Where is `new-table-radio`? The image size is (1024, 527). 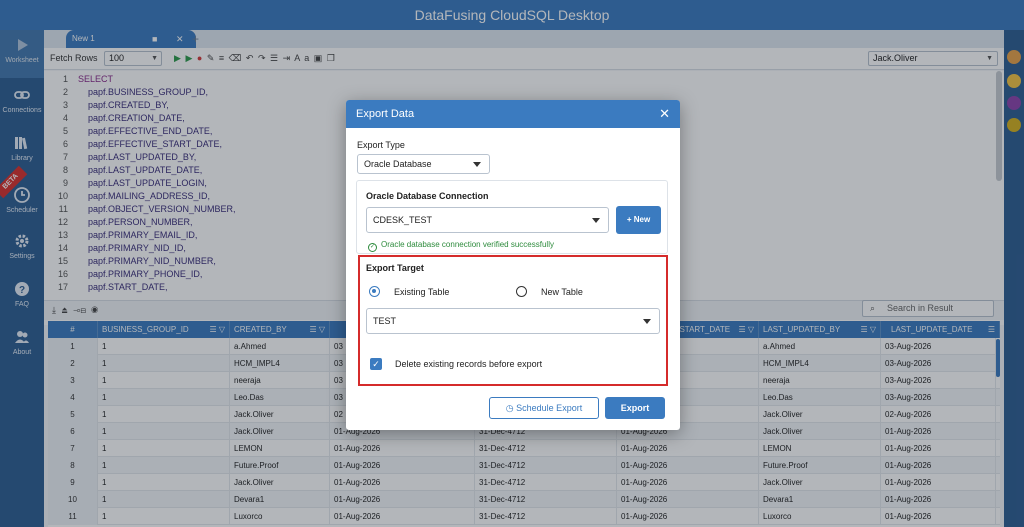
new-table-radio is located at coordinates (521, 291).